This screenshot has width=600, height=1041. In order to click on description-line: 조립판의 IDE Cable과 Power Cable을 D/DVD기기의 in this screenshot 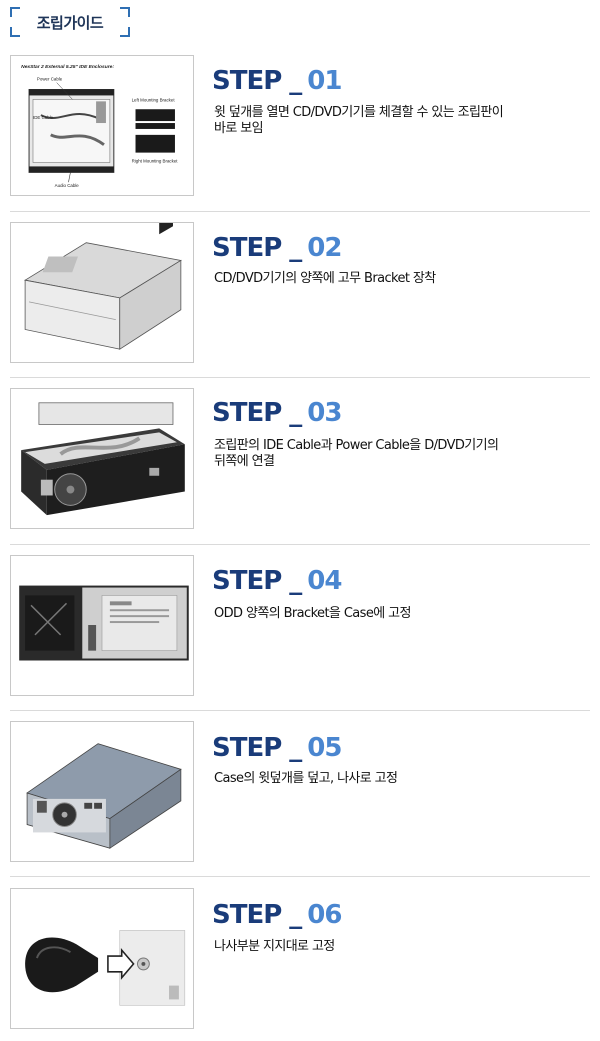, I will do `click(356, 445)`.